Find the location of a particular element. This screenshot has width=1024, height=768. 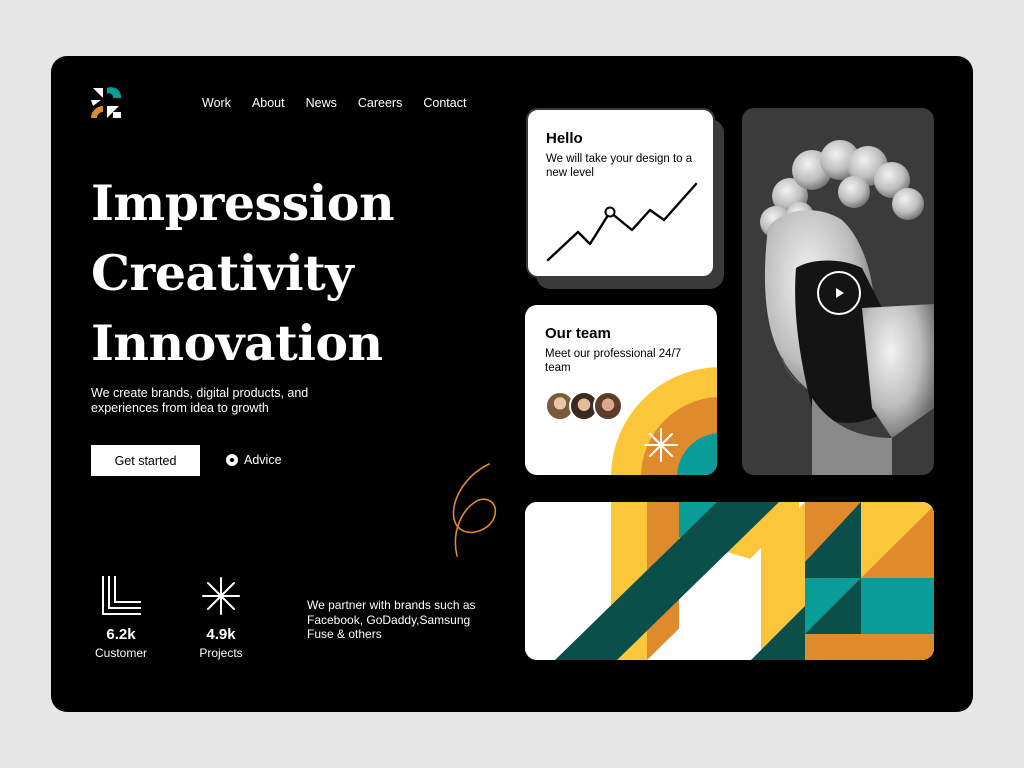

nav-careers: Careers is located at coordinates (380, 103).